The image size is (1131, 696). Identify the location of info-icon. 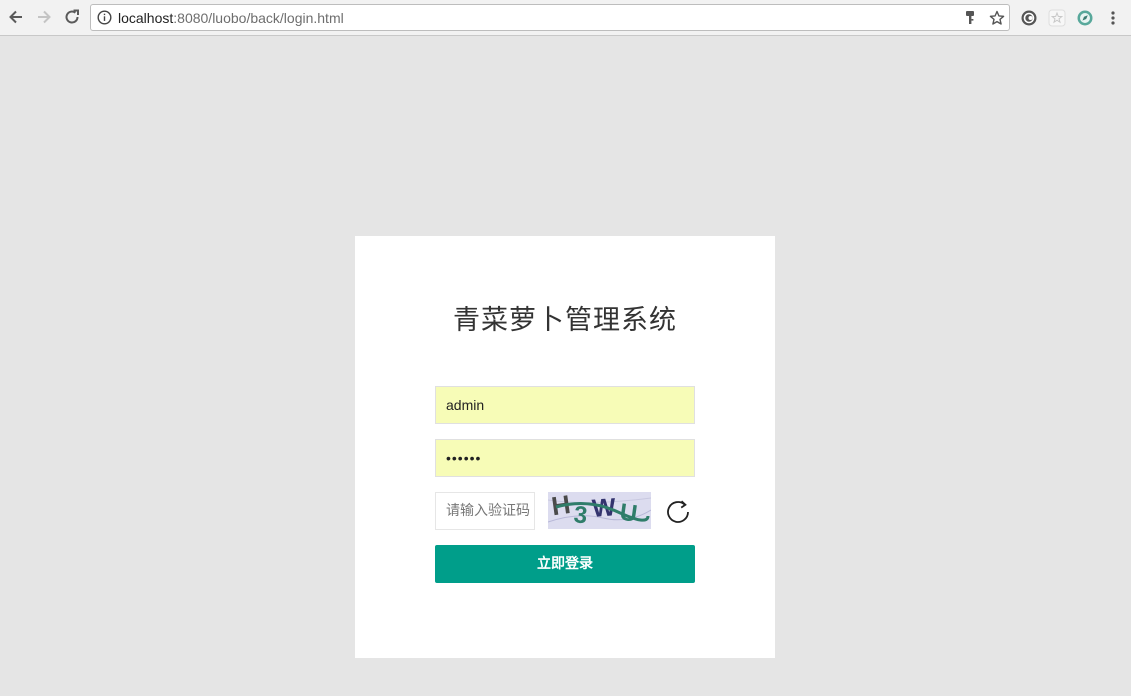
(104, 17).